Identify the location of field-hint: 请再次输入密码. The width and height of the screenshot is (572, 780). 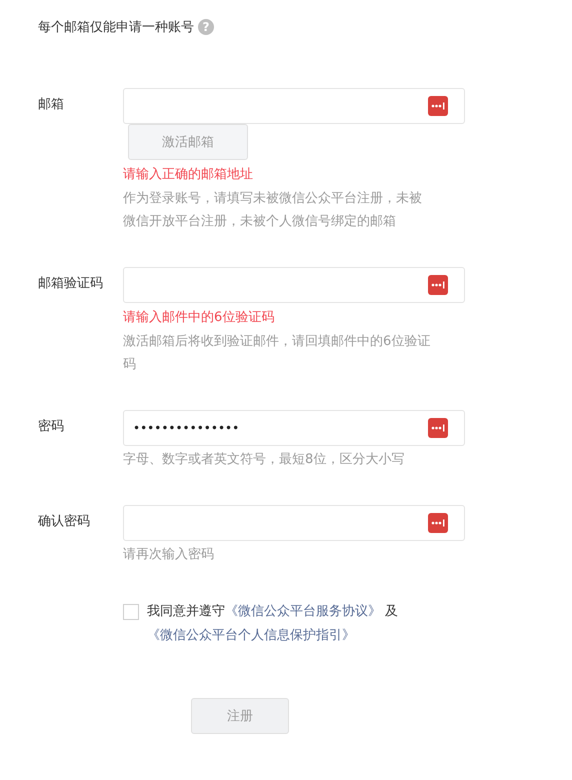
(169, 555).